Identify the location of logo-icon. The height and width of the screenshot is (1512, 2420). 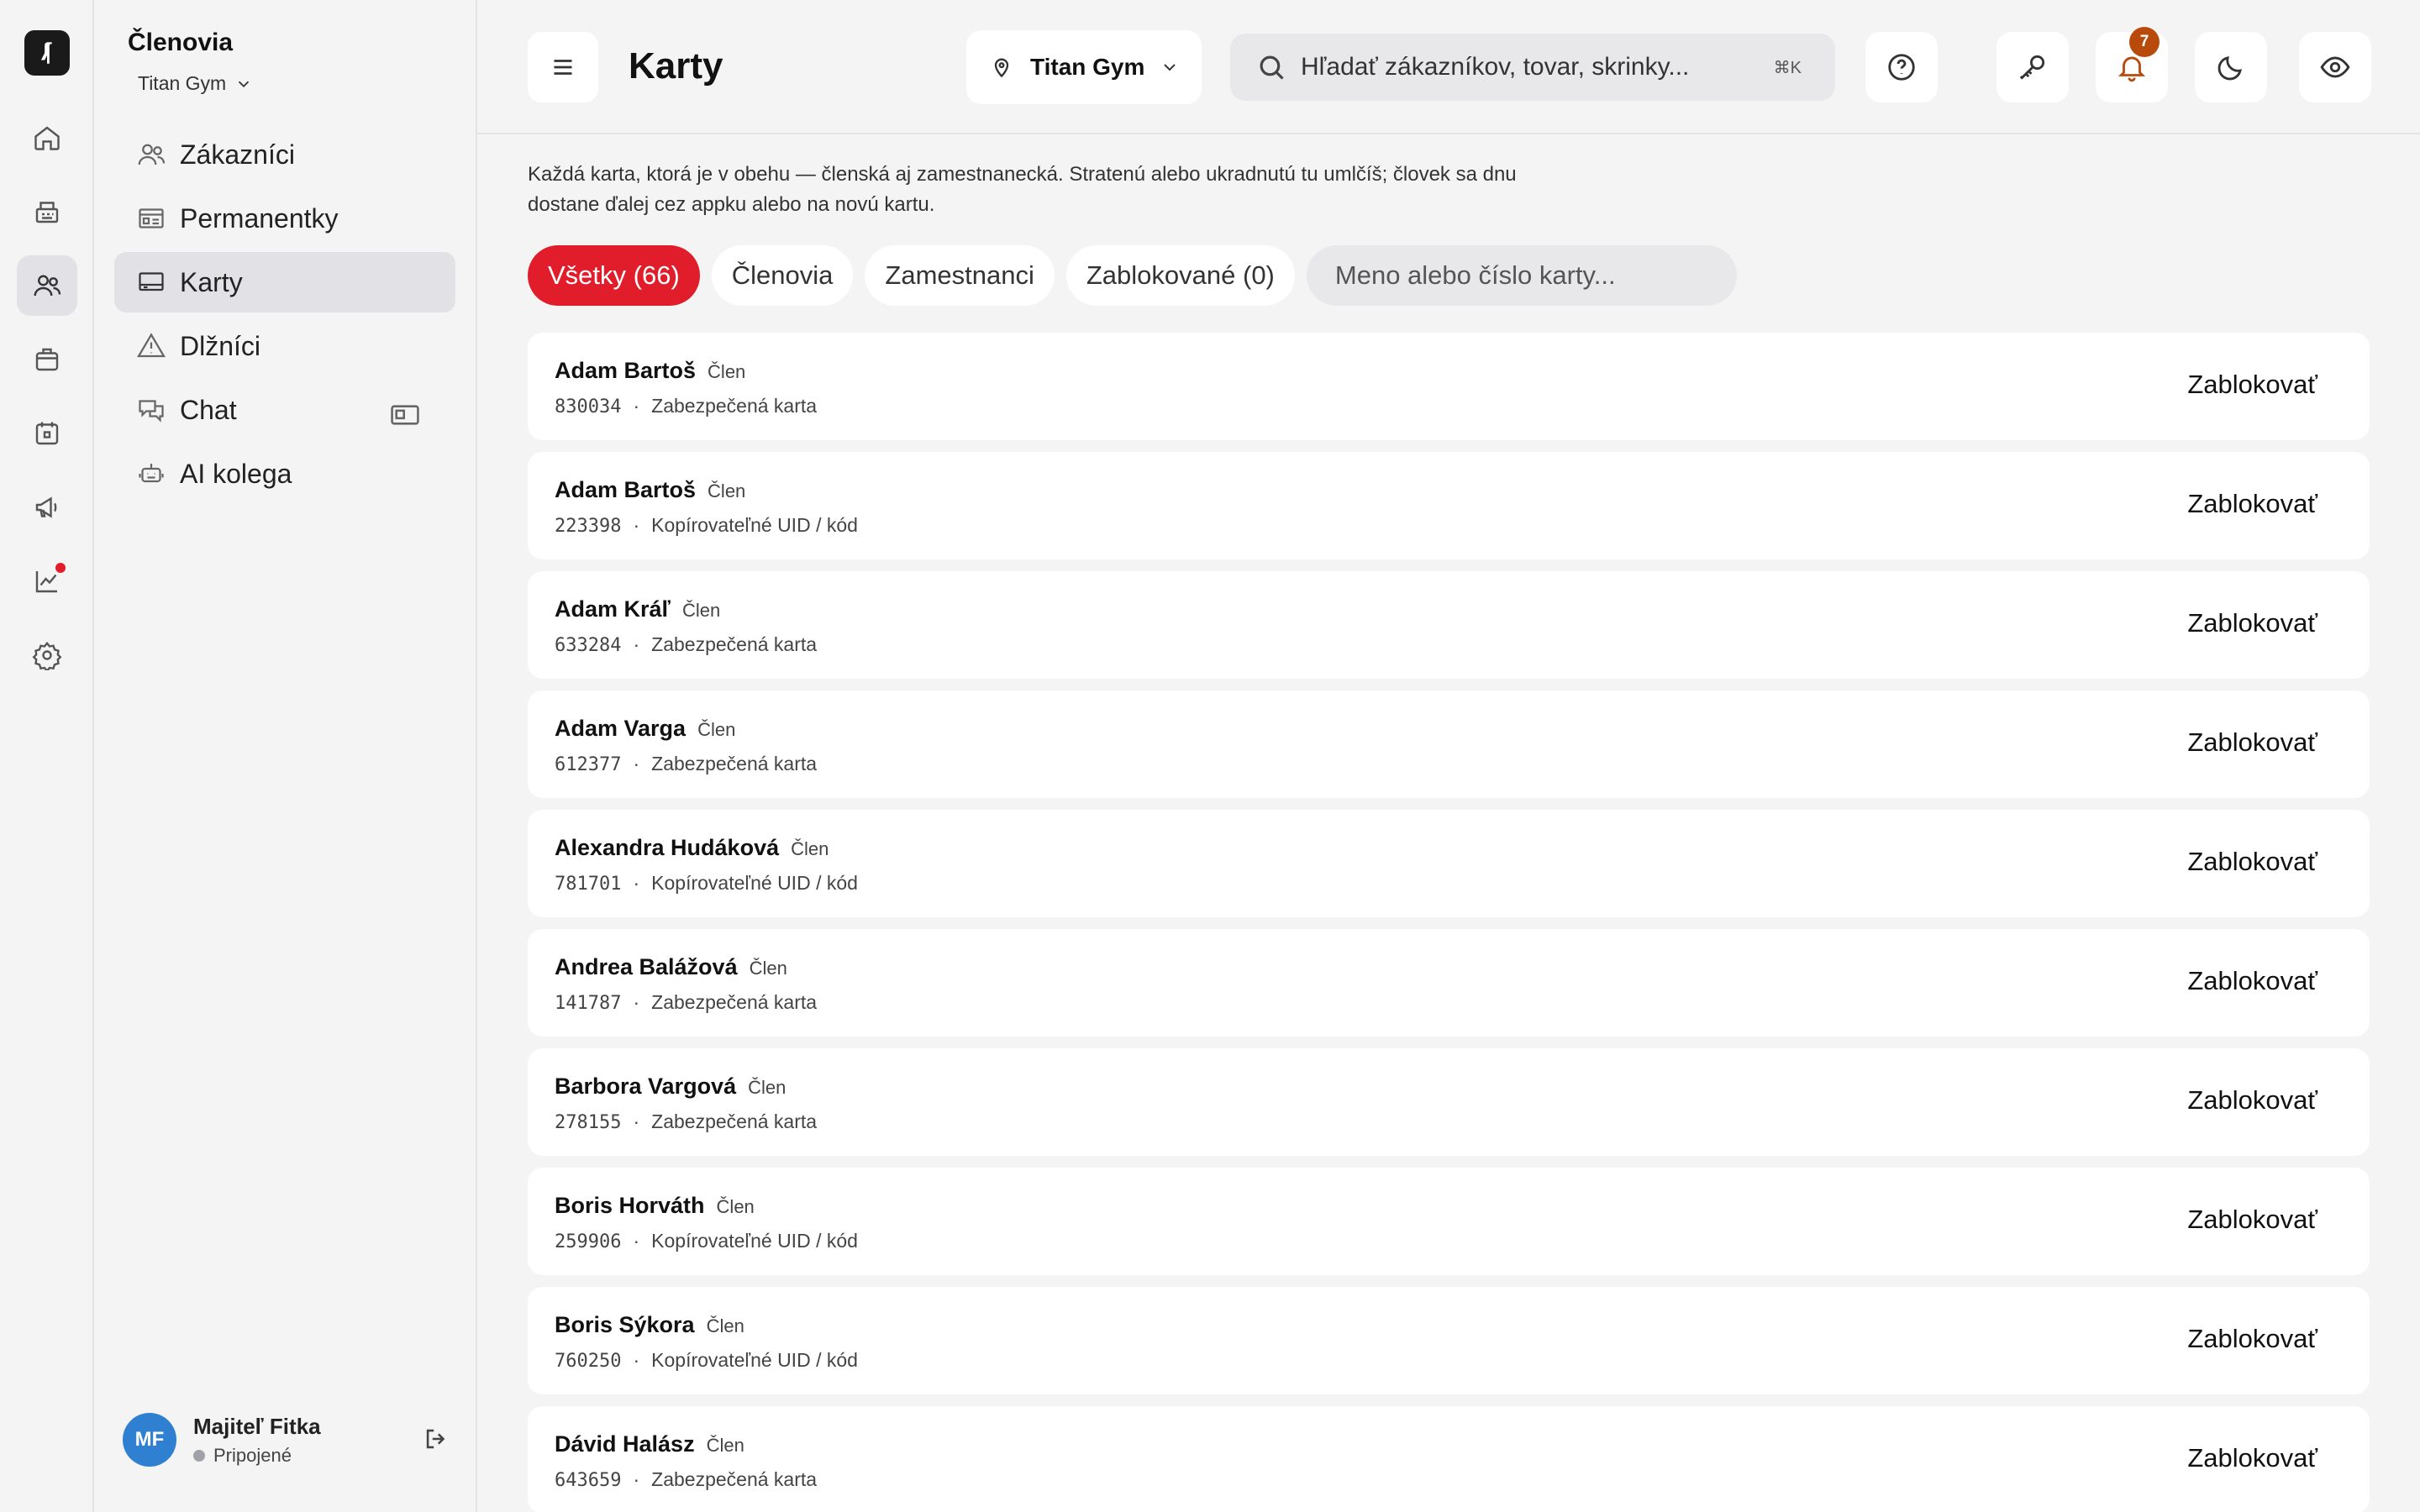
(46, 53).